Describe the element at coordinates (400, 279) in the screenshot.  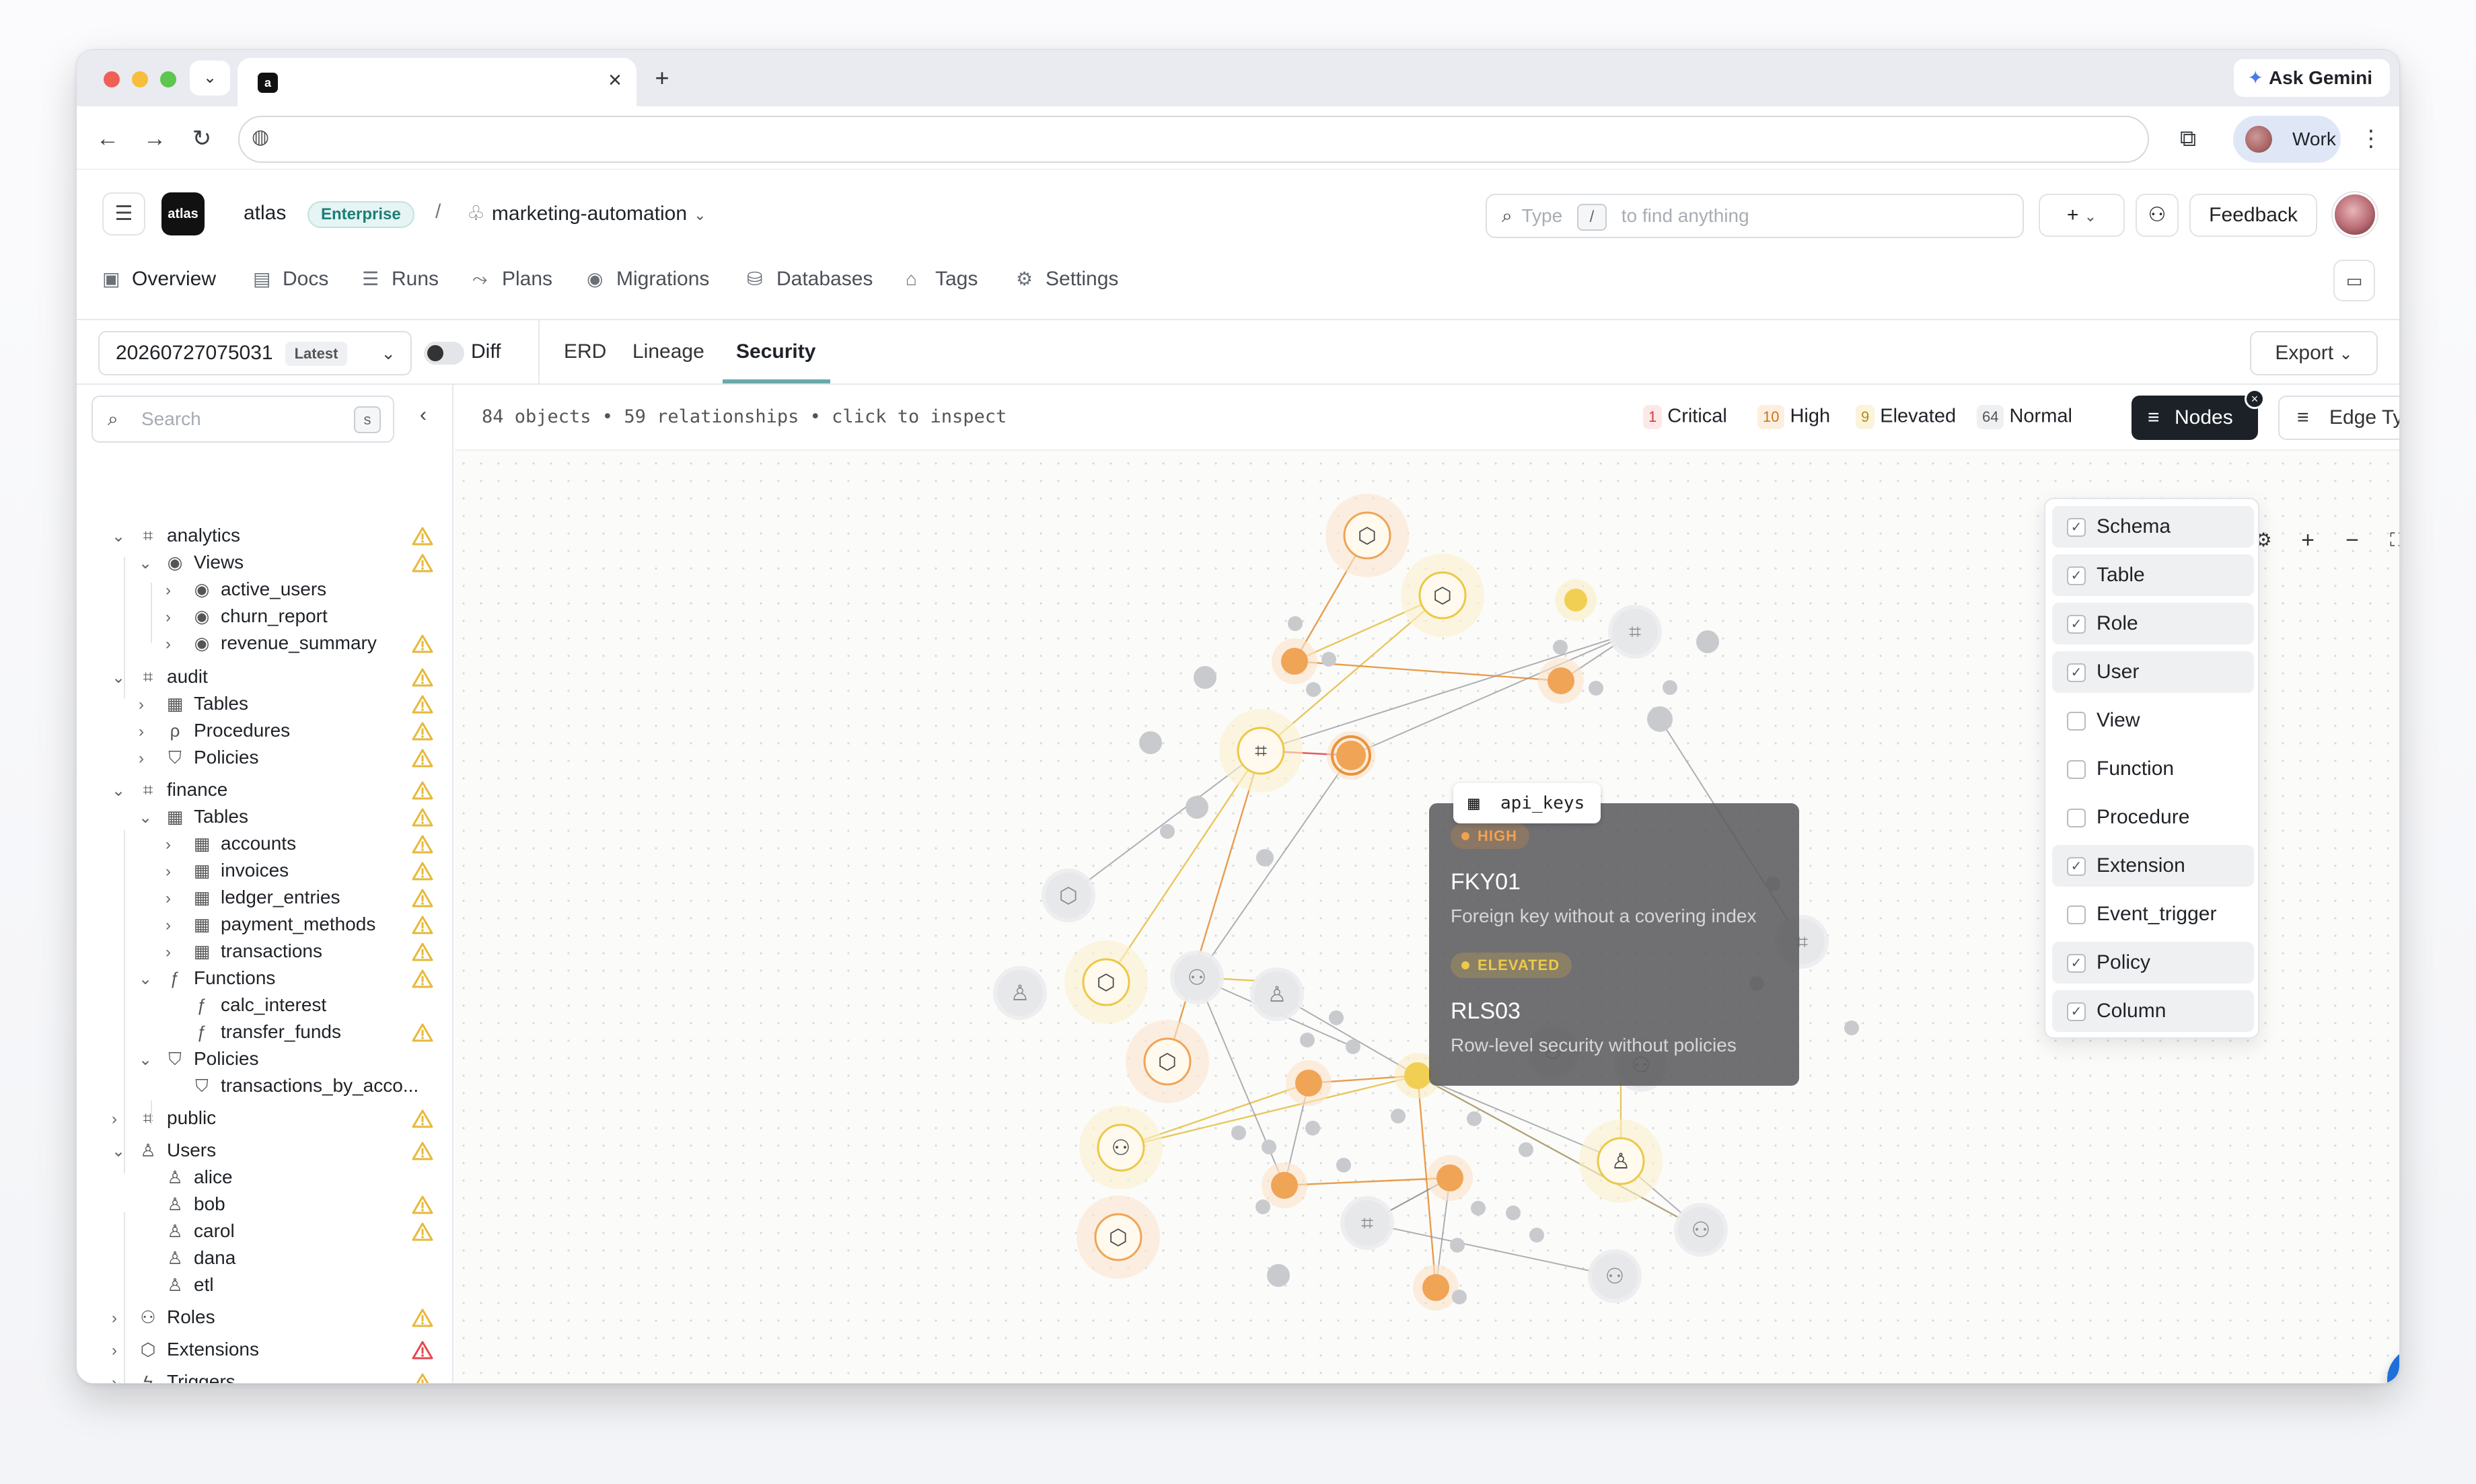
I see `tab-runs: ☰ Runs` at that location.